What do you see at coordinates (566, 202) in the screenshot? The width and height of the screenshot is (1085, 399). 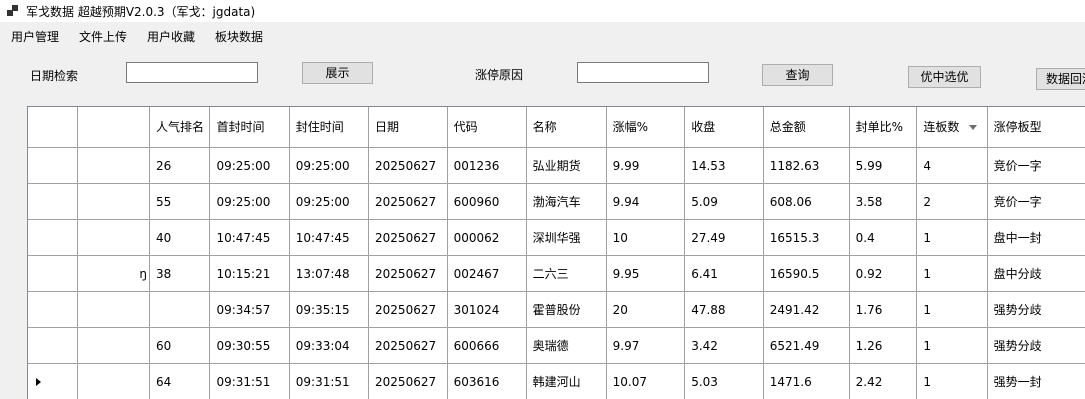 I see `table-cell-name: 渤海汽车` at bounding box center [566, 202].